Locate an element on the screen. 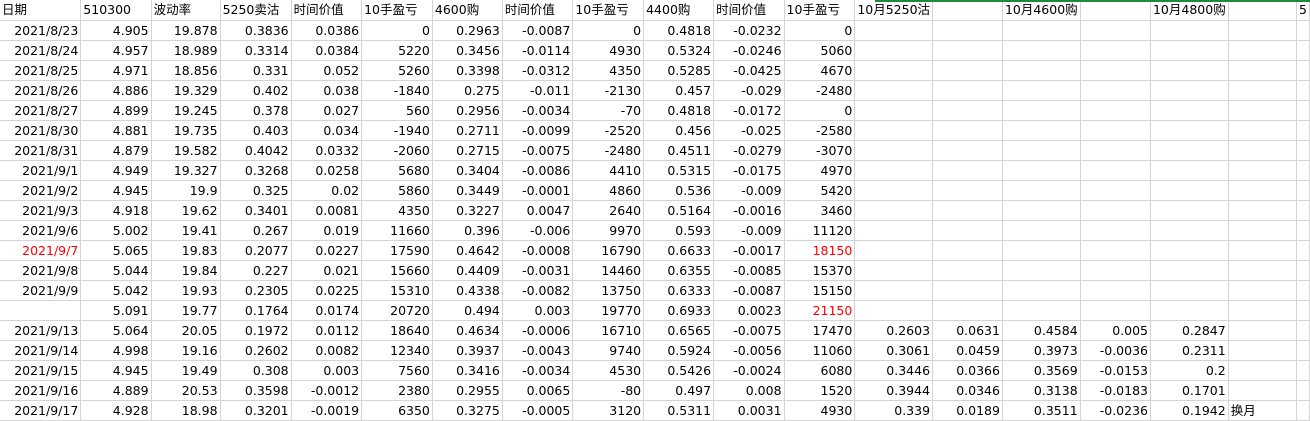 Image resolution: width=1310 pixels, height=421 pixels. table-cell: 0.0225 is located at coordinates (327, 290).